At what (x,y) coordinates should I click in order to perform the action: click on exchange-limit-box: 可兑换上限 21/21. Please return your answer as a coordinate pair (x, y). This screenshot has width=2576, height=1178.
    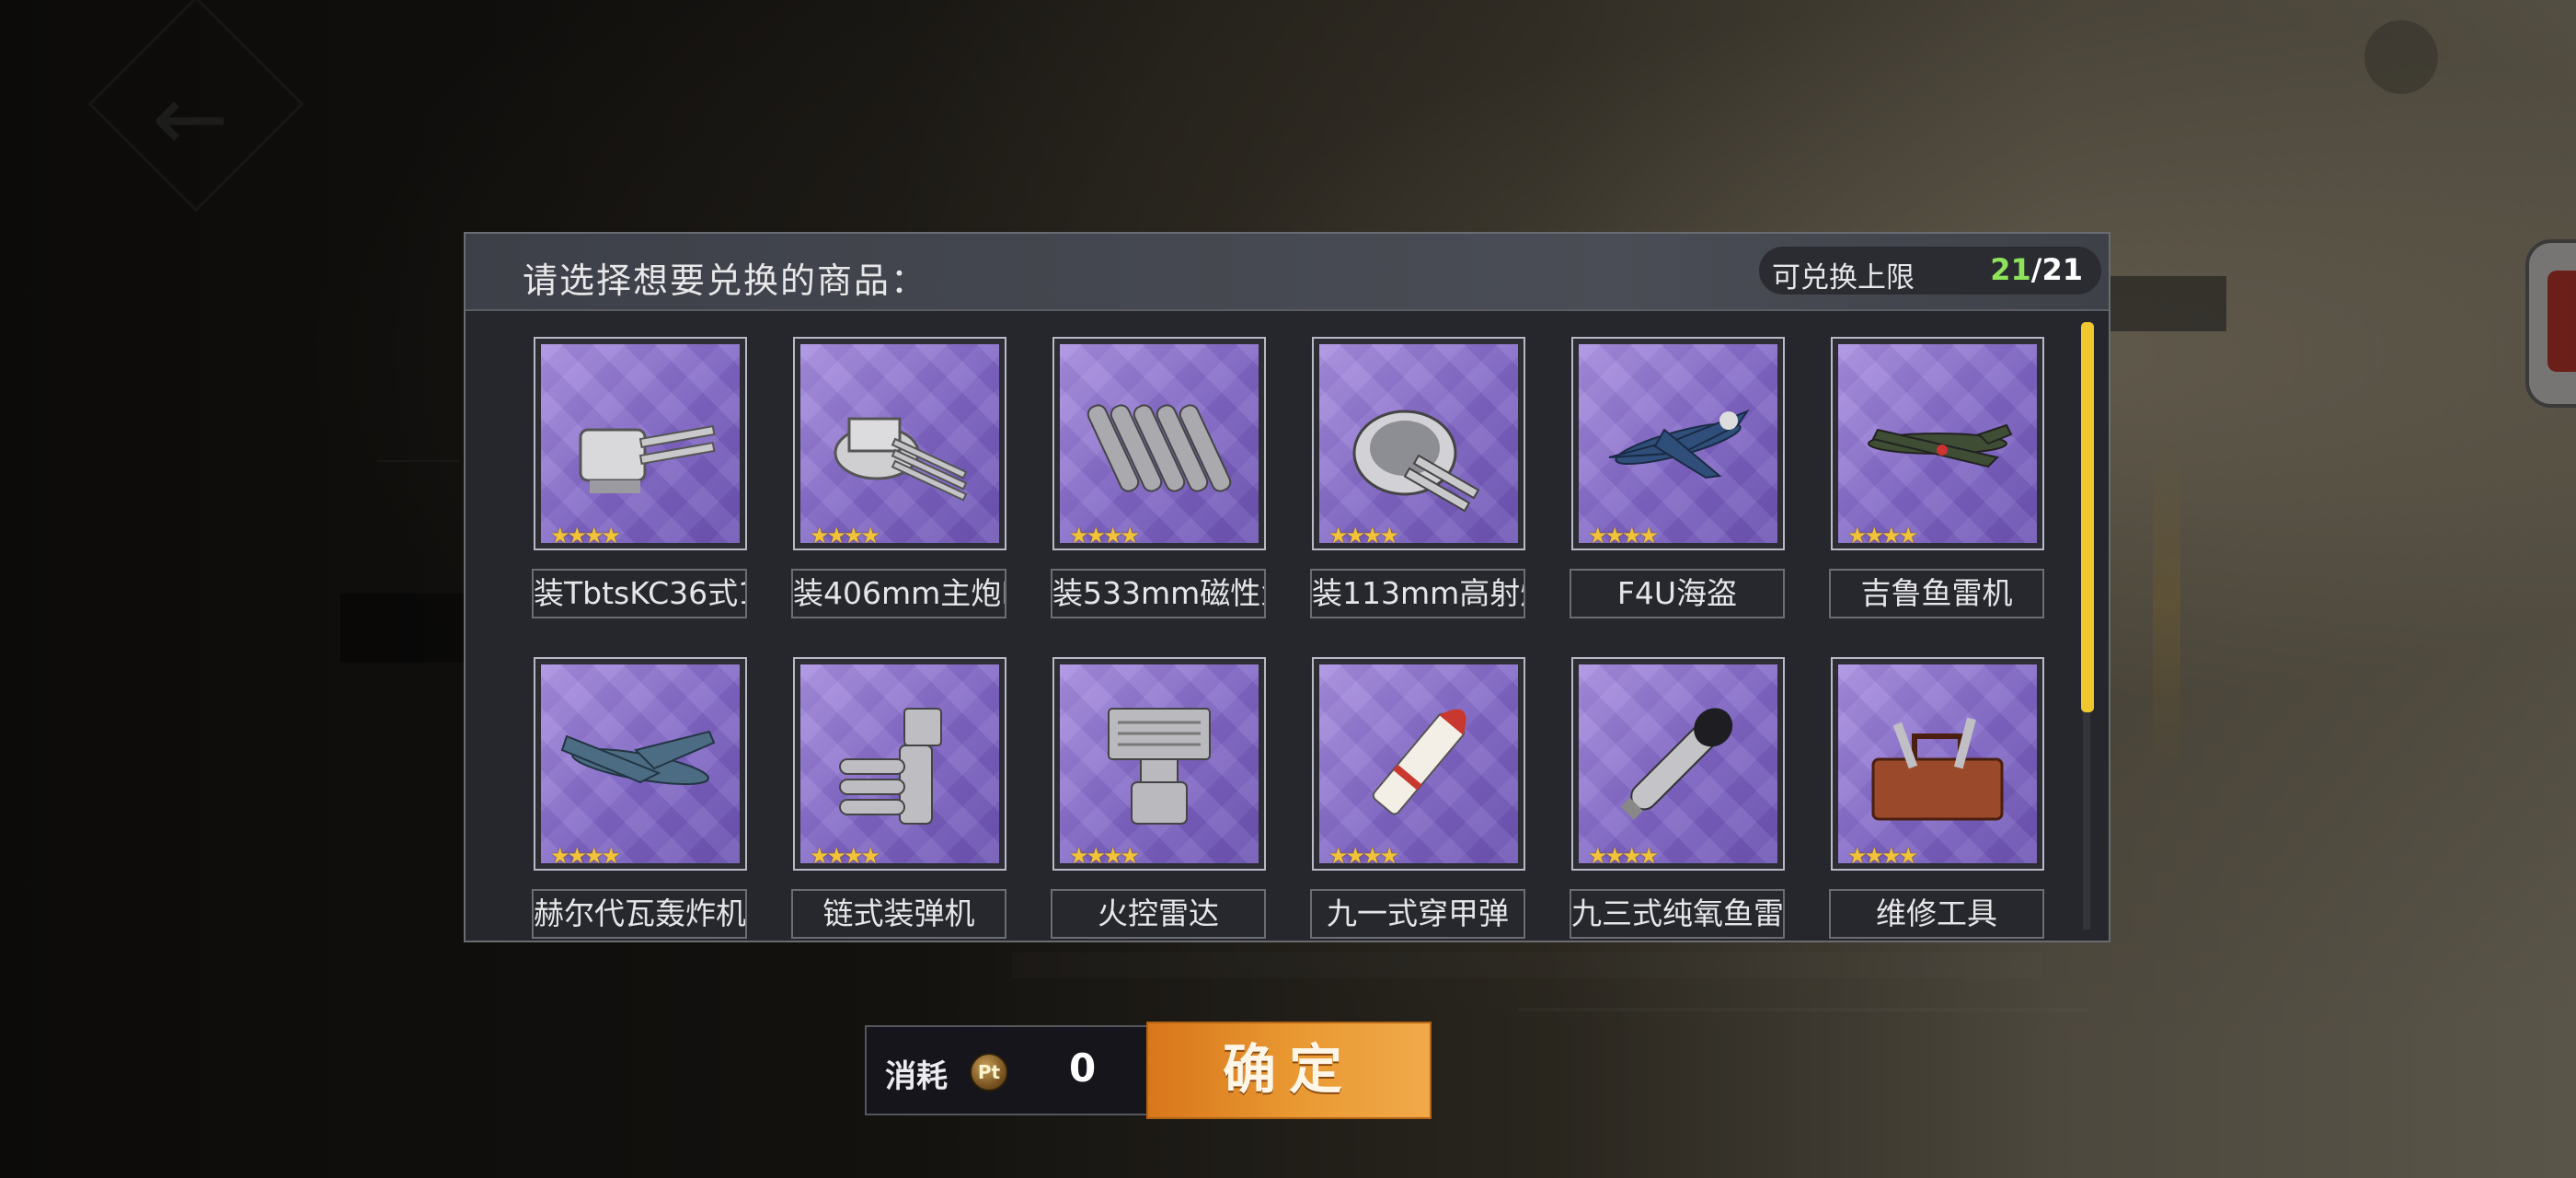
    Looking at the image, I should click on (1930, 271).